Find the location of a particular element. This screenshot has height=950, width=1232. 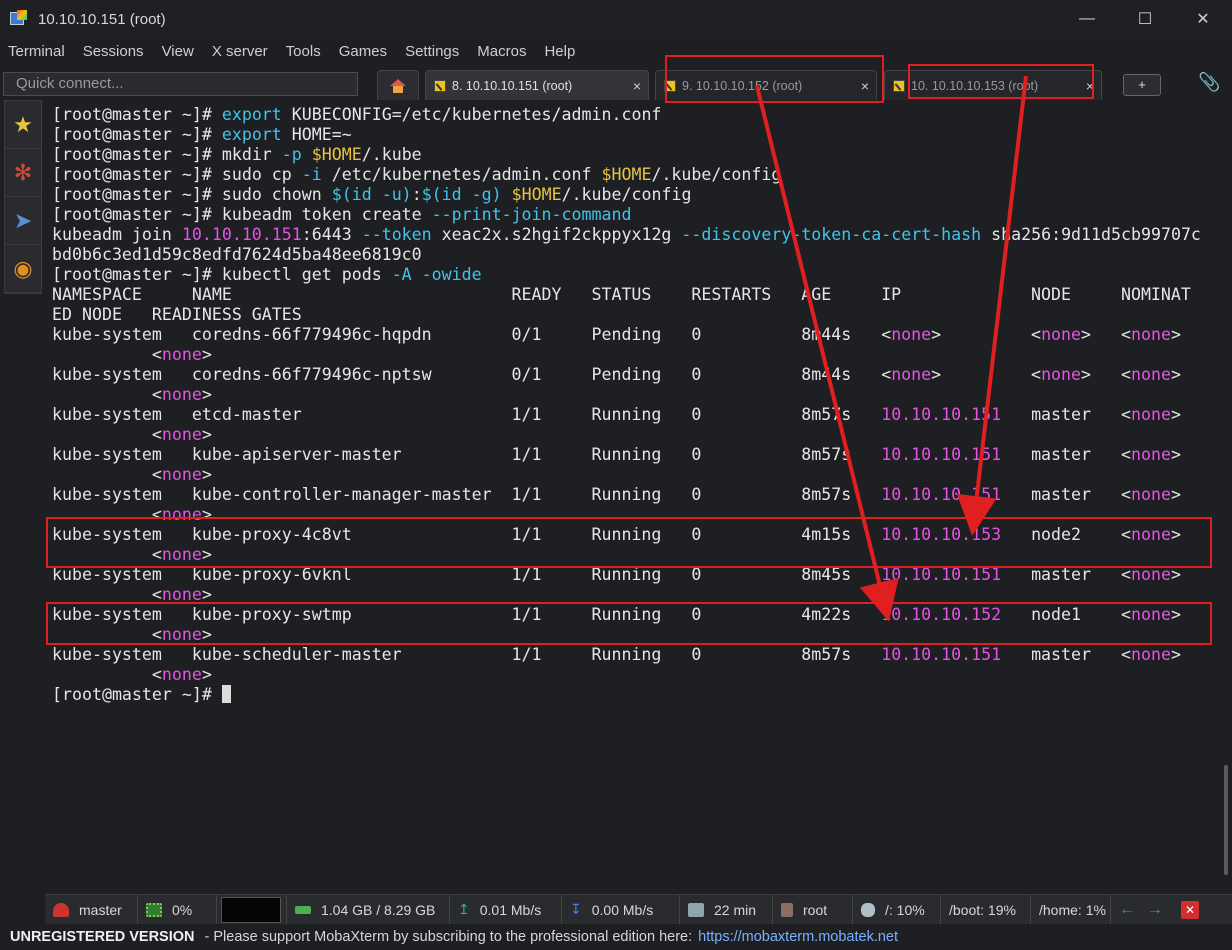

close-icon: ✕ is located at coordinates (1190, 909).